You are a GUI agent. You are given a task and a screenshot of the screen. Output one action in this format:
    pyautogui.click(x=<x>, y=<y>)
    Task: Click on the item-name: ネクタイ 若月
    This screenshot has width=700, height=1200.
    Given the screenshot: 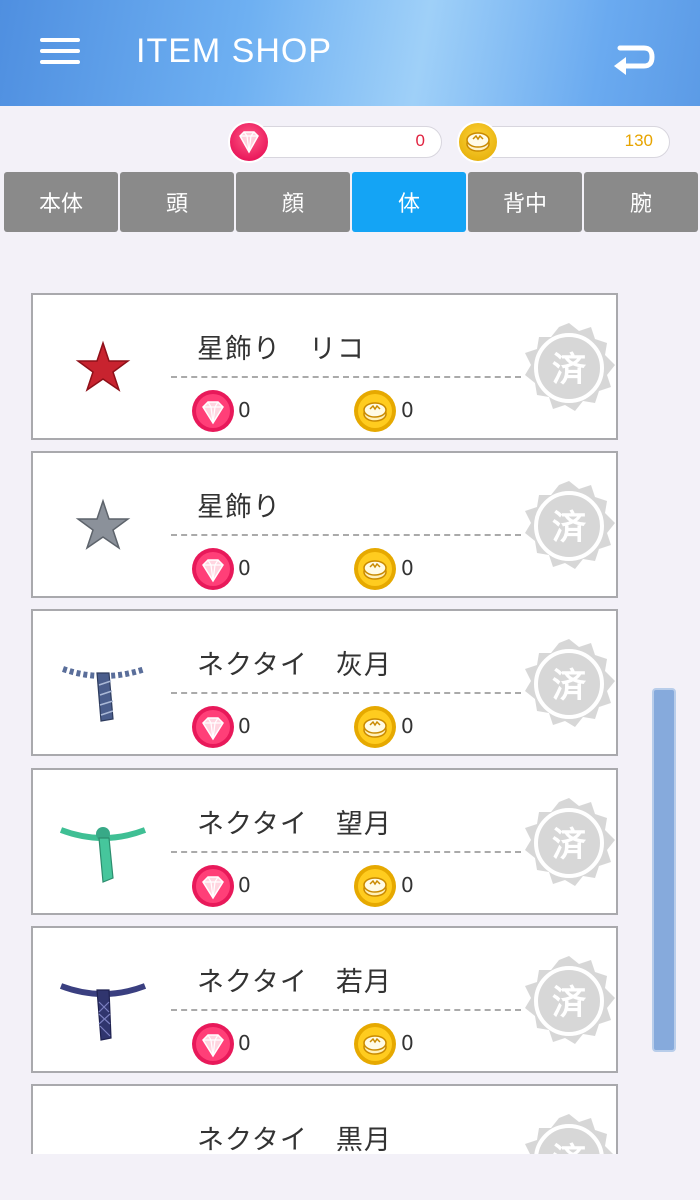 What is the action you would take?
    pyautogui.click(x=294, y=982)
    